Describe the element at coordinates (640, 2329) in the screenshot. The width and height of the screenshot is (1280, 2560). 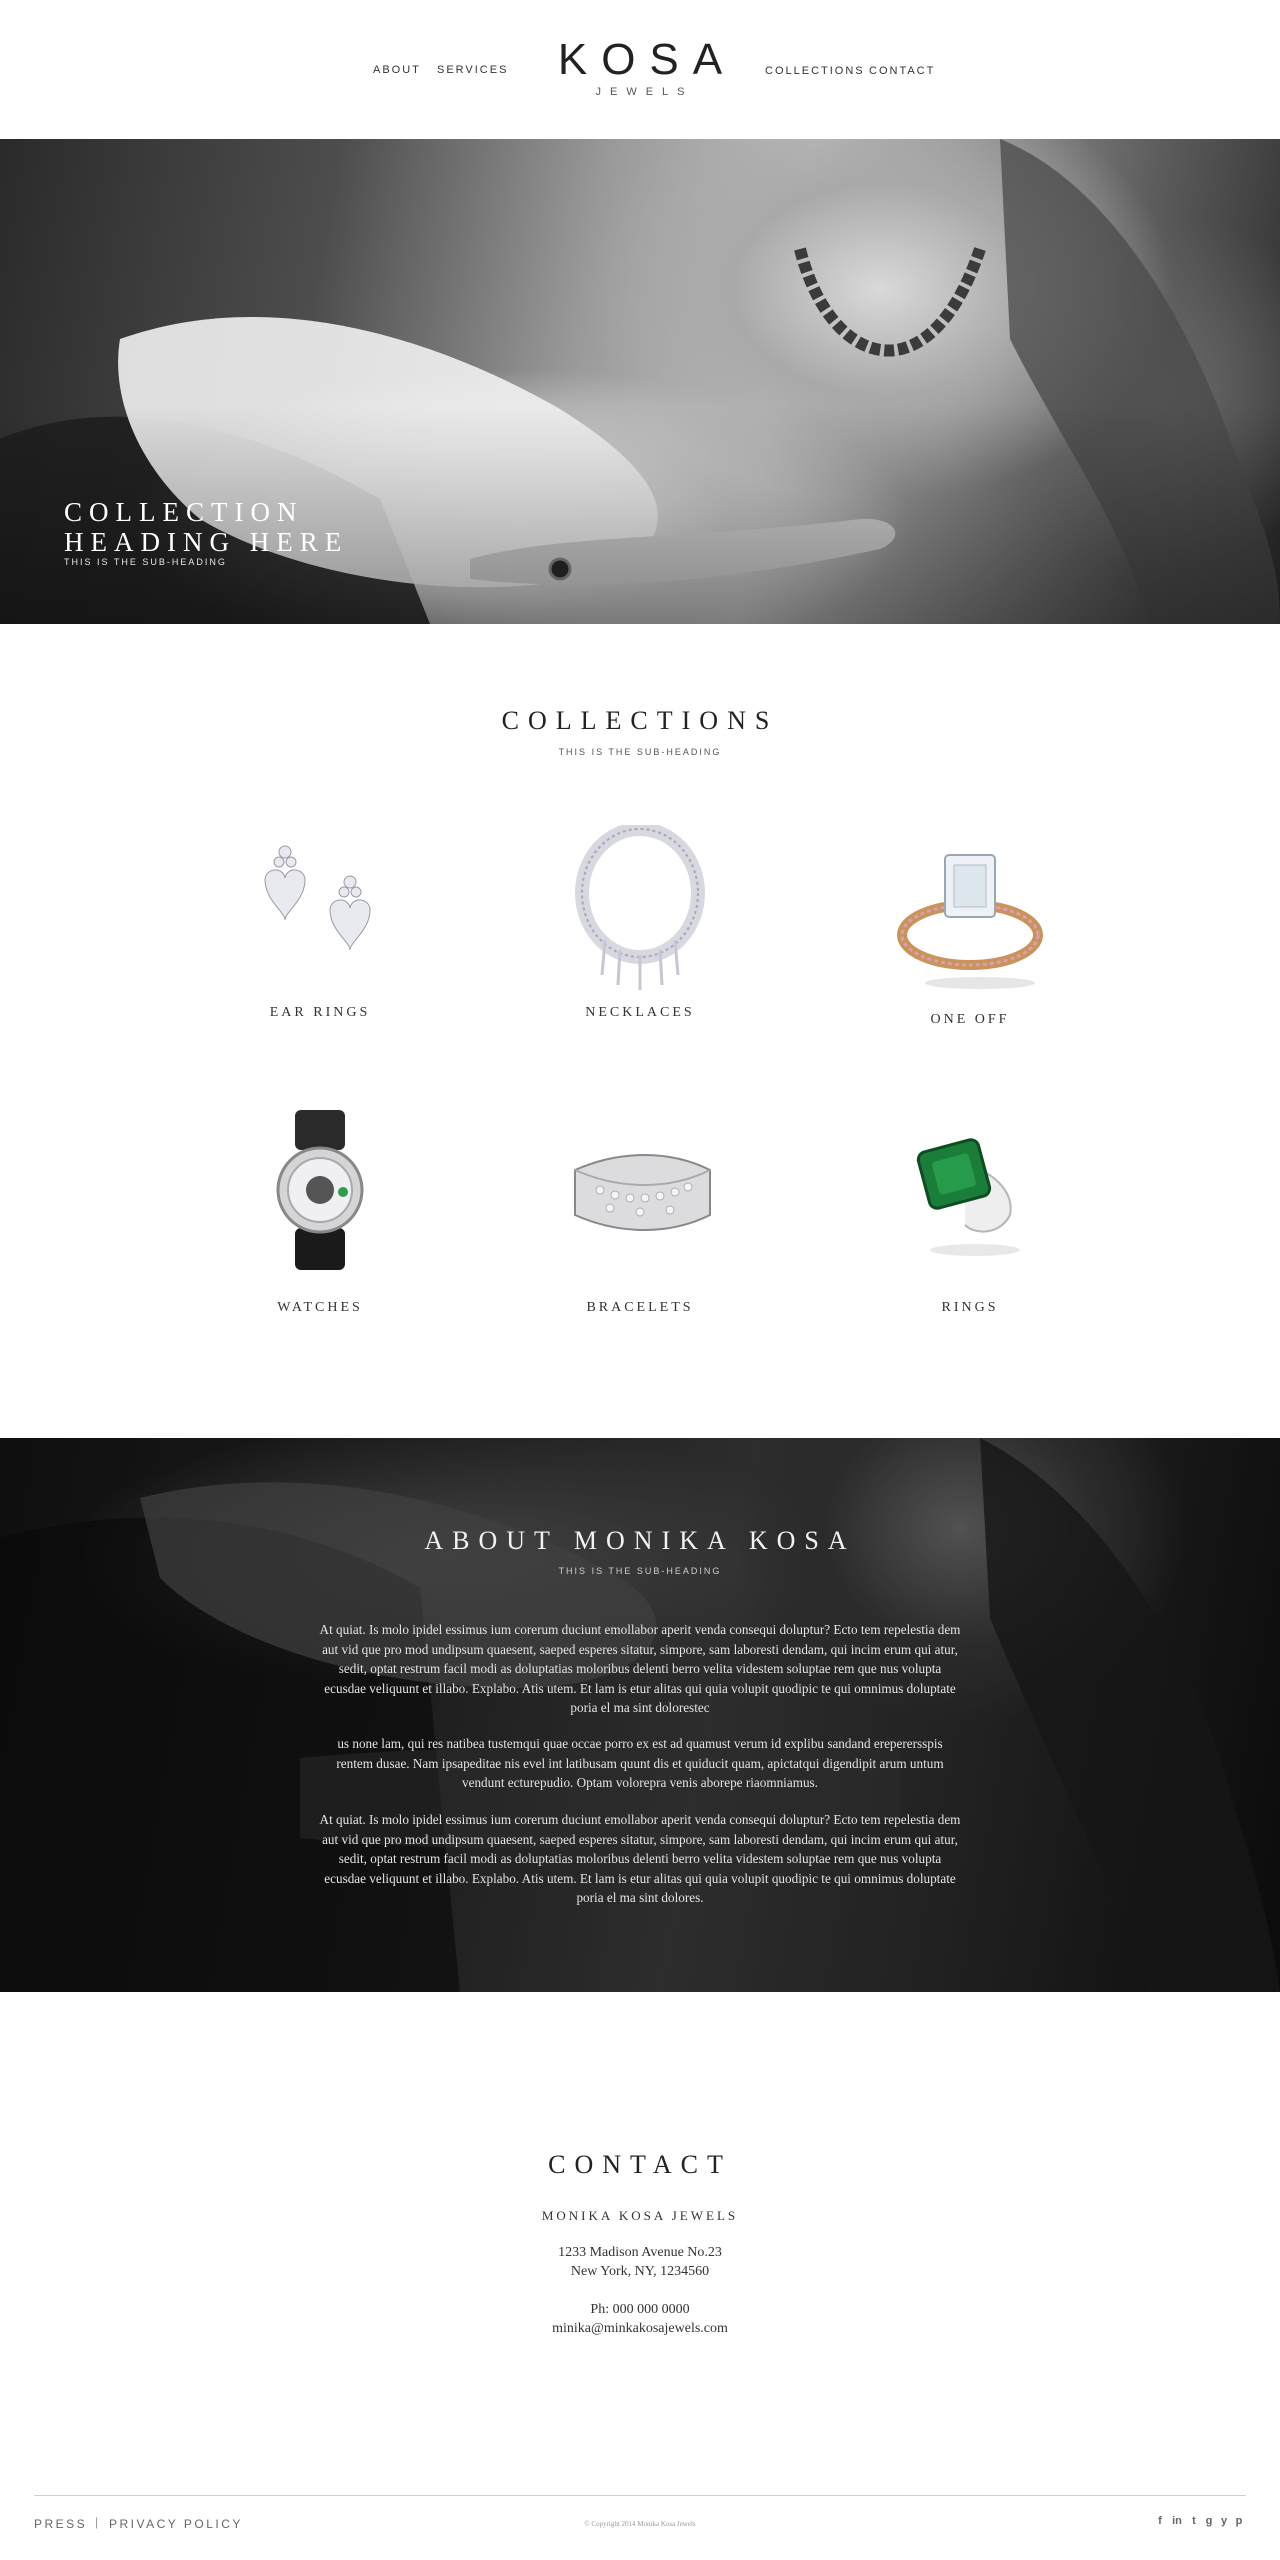
I see `contact-email: minika@minkakosajewels.com` at that location.